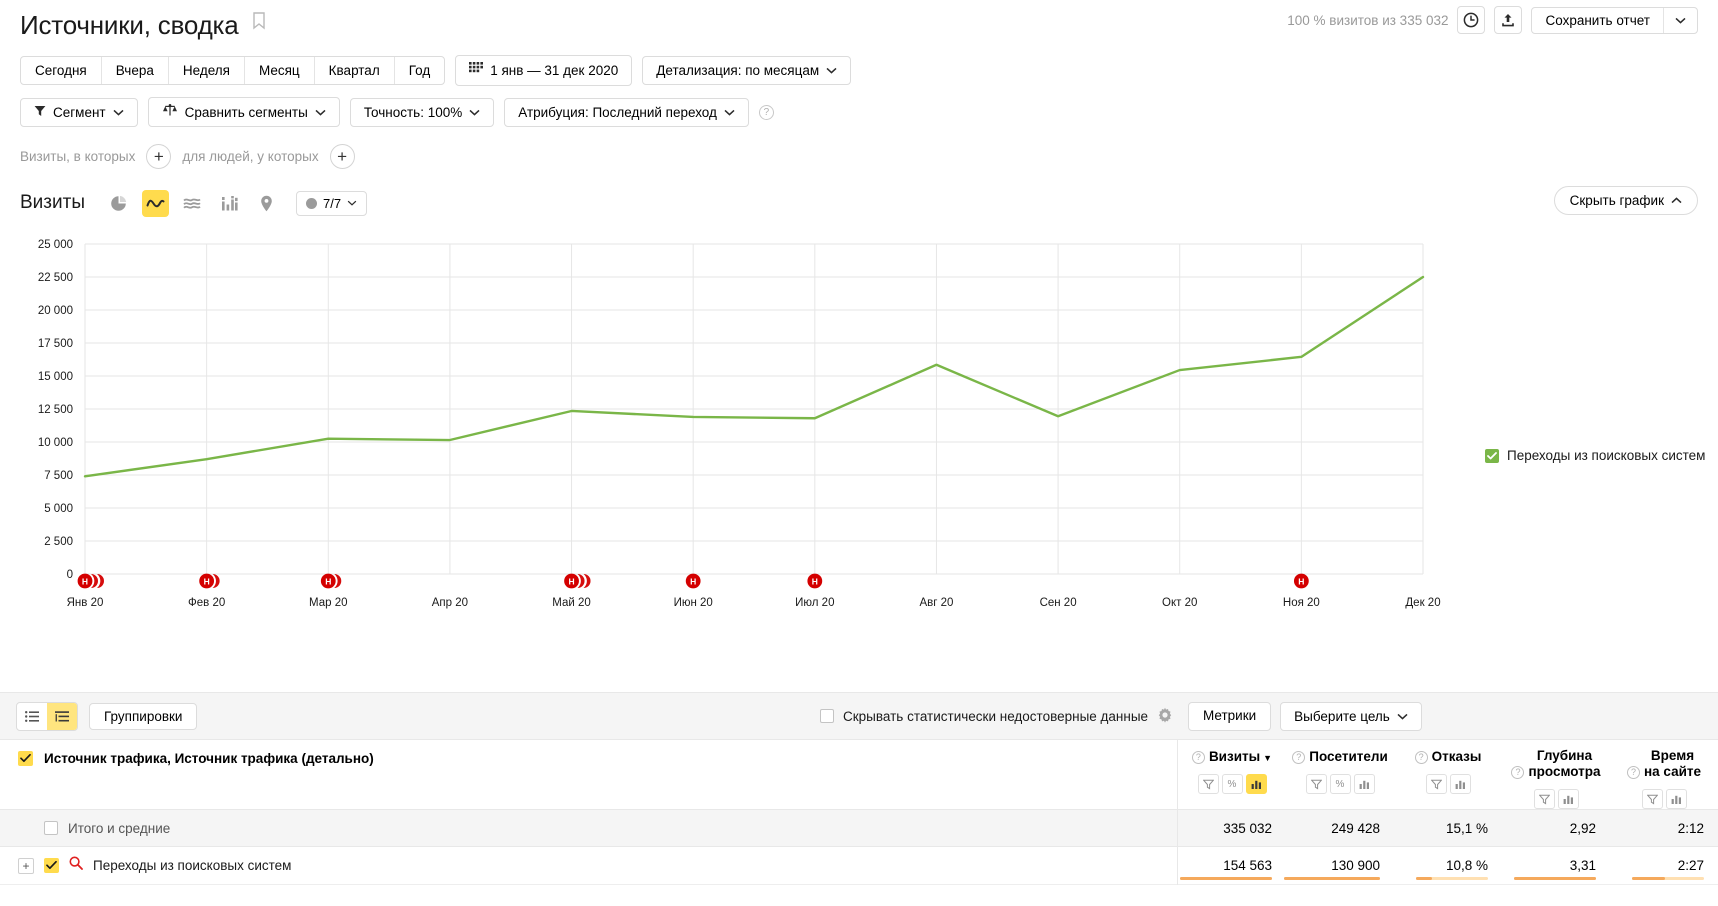 The width and height of the screenshot is (1718, 906). I want to click on list-view-icon, so click(32, 716).